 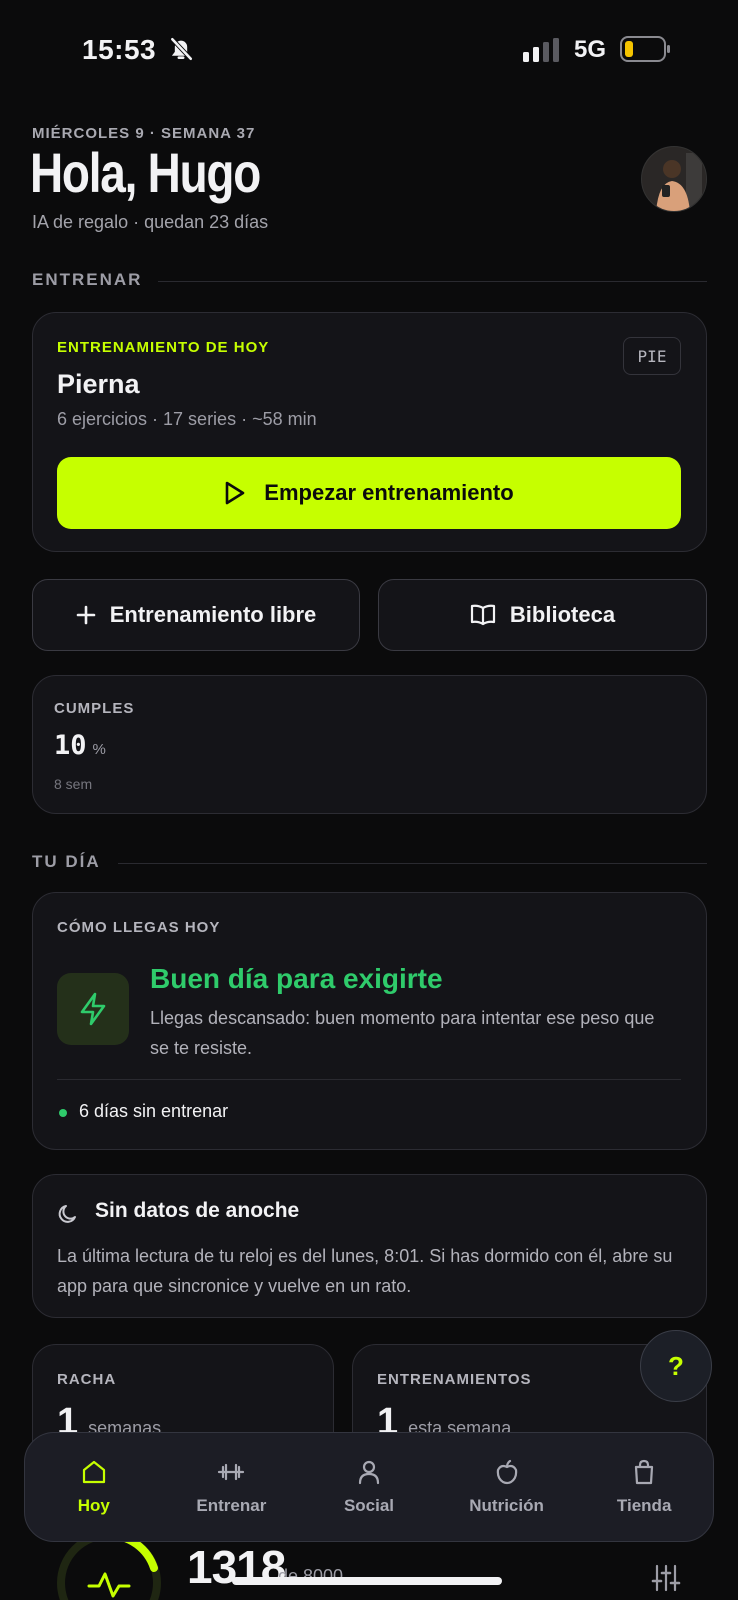 I want to click on compliance-value-row: 10 %, so click(x=80, y=745).